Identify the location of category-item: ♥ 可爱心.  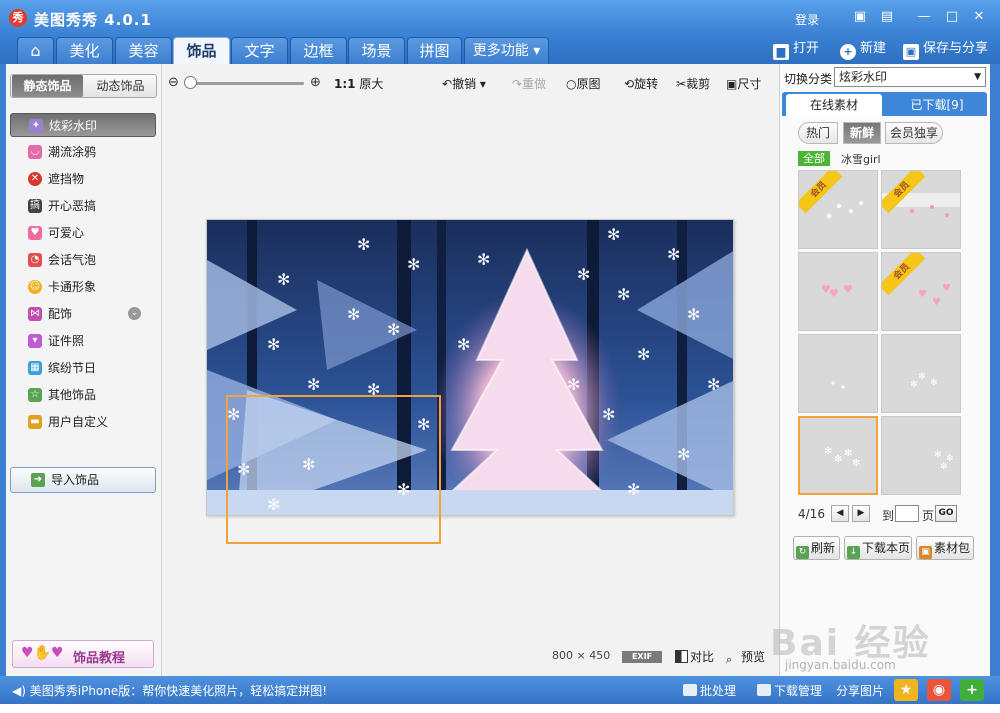
(83, 233).